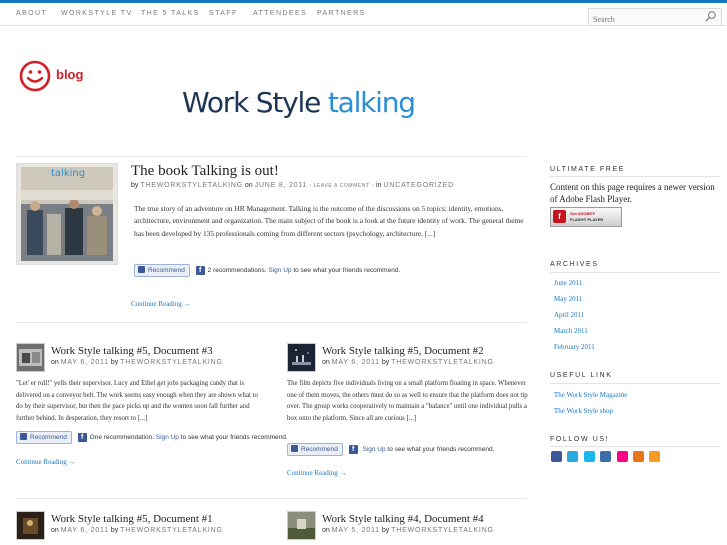 The width and height of the screenshot is (727, 545). I want to click on sidebar-heading-archives: Archives, so click(574, 264).